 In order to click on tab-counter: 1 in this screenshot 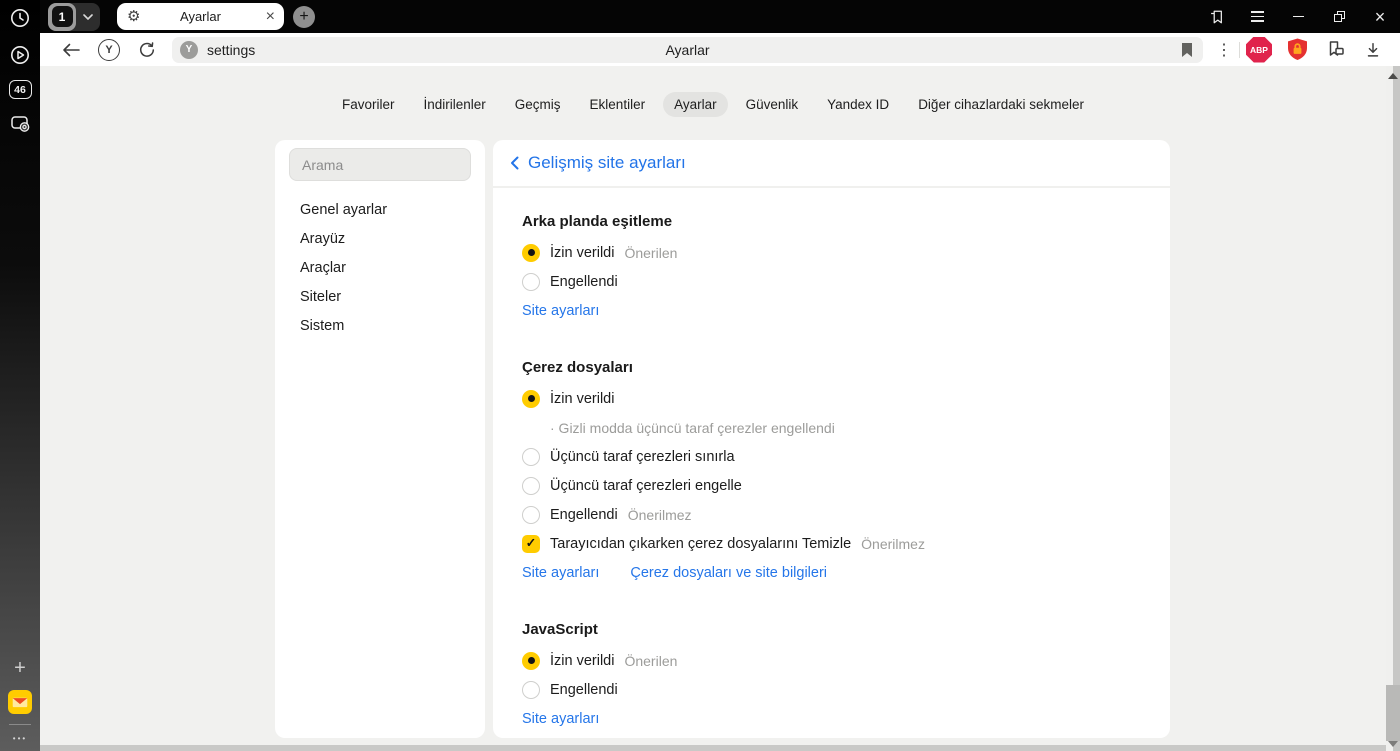, I will do `click(74, 16)`.